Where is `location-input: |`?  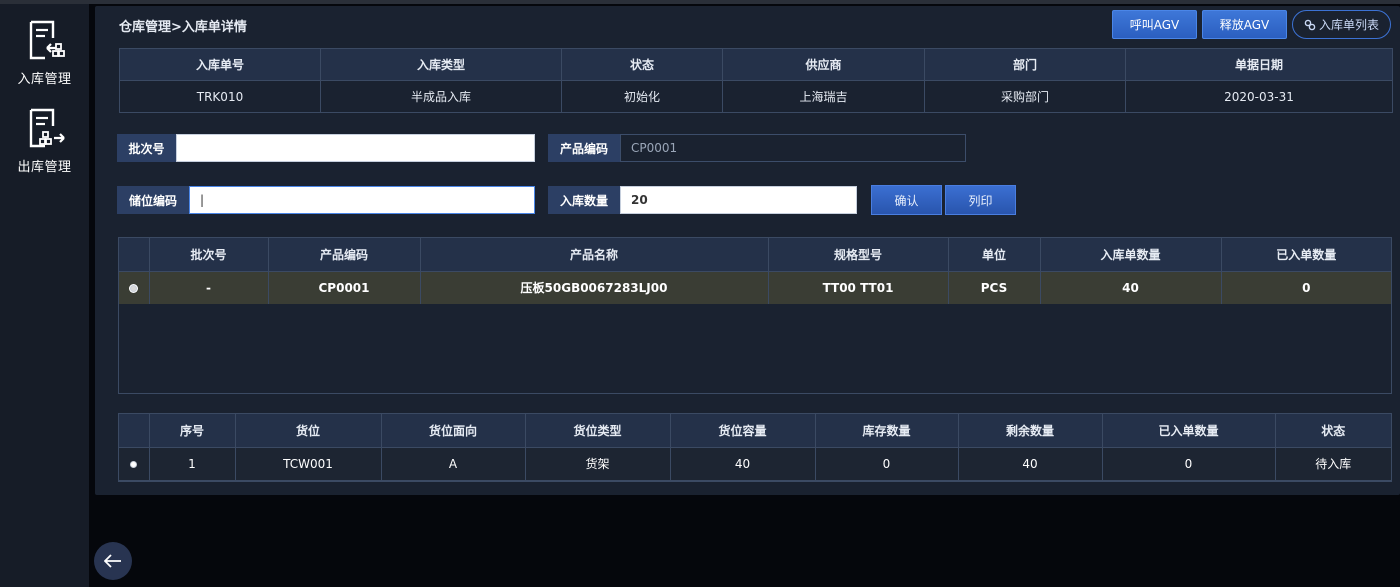 location-input: | is located at coordinates (362, 200).